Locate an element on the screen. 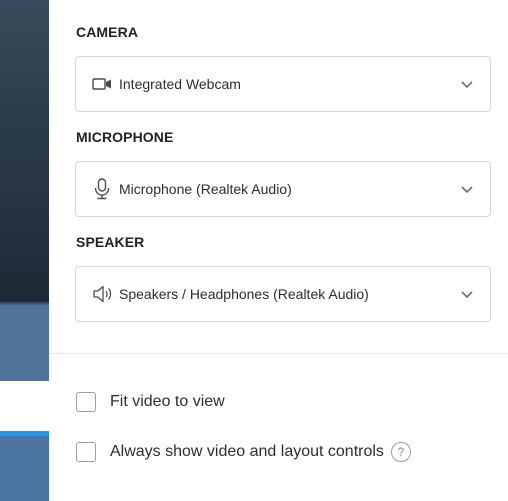 The image size is (508, 501). speaker-section-title: SPEAKER is located at coordinates (110, 242).